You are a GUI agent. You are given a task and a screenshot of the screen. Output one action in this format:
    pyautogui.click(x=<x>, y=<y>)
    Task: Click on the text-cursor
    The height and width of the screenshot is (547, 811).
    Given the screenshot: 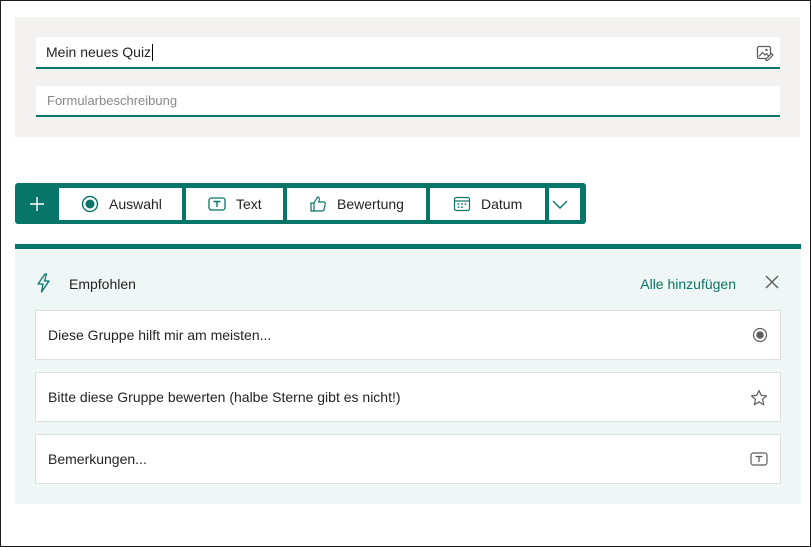 What is the action you would take?
    pyautogui.click(x=153, y=52)
    